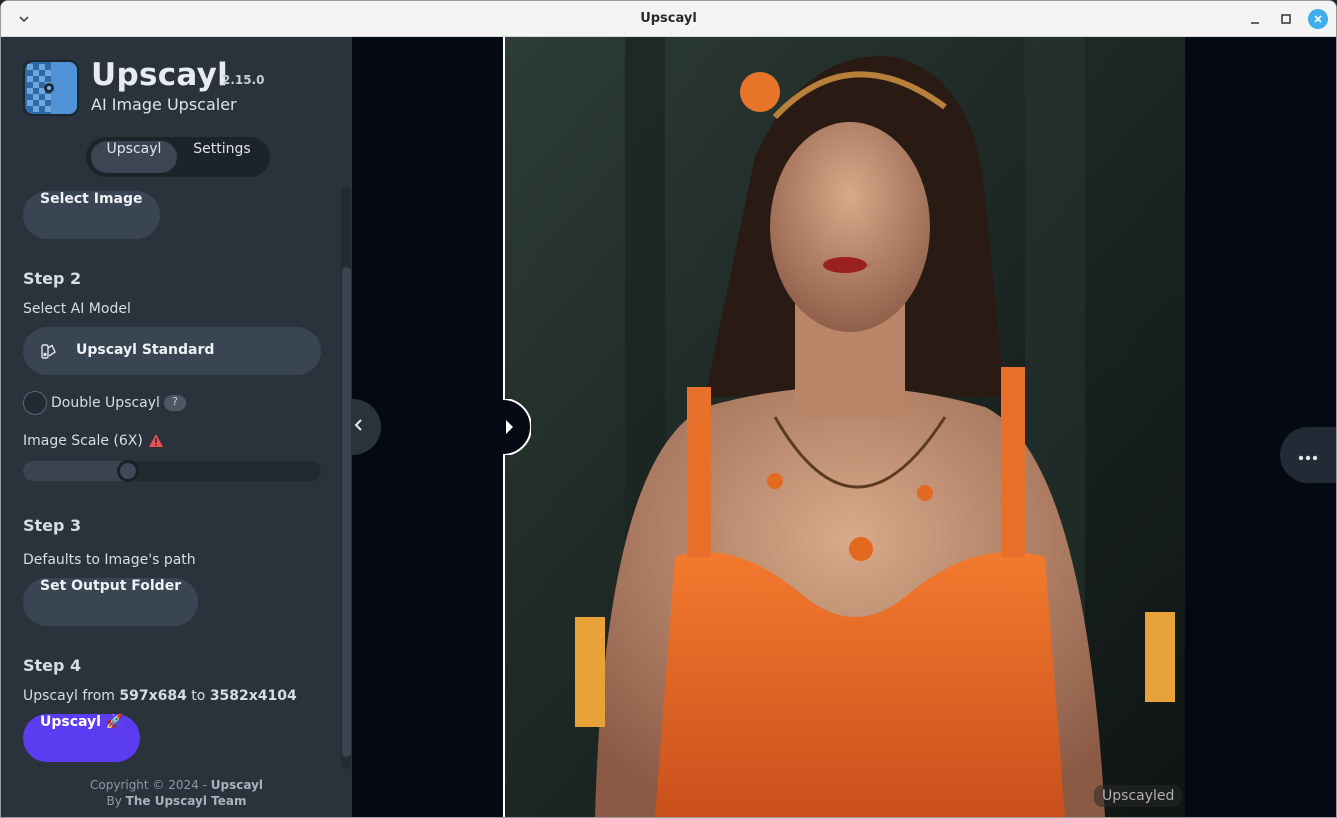 This screenshot has width=1337, height=818. What do you see at coordinates (35, 403) in the screenshot?
I see `double-upscayl-checkbox` at bounding box center [35, 403].